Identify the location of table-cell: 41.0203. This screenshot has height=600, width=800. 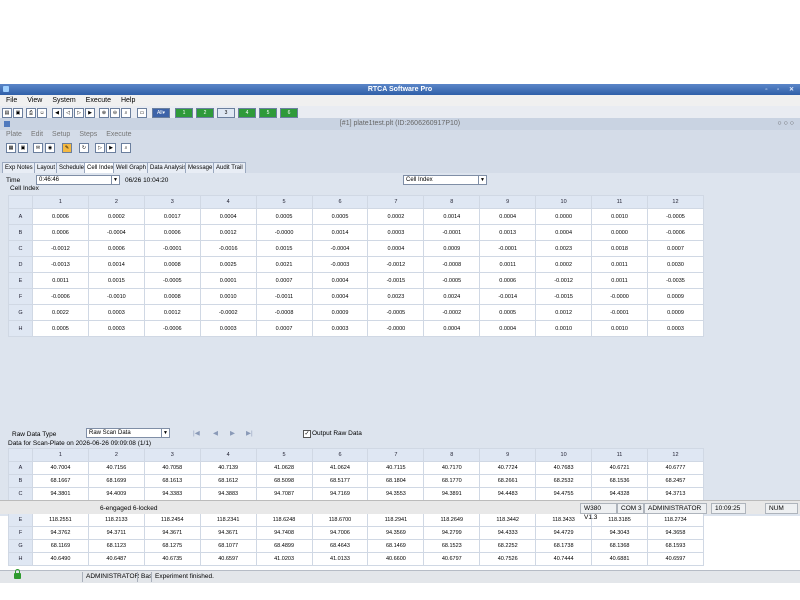
(284, 559).